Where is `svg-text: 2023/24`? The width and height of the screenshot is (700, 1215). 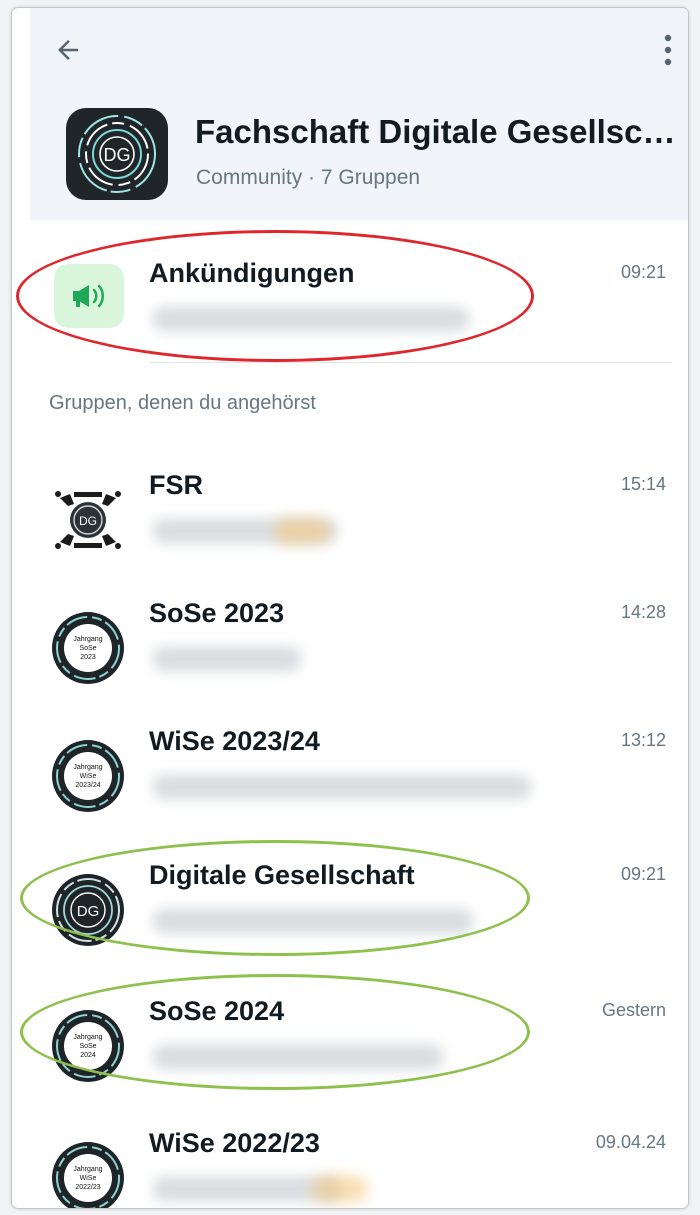 svg-text: 2023/24 is located at coordinates (87, 785).